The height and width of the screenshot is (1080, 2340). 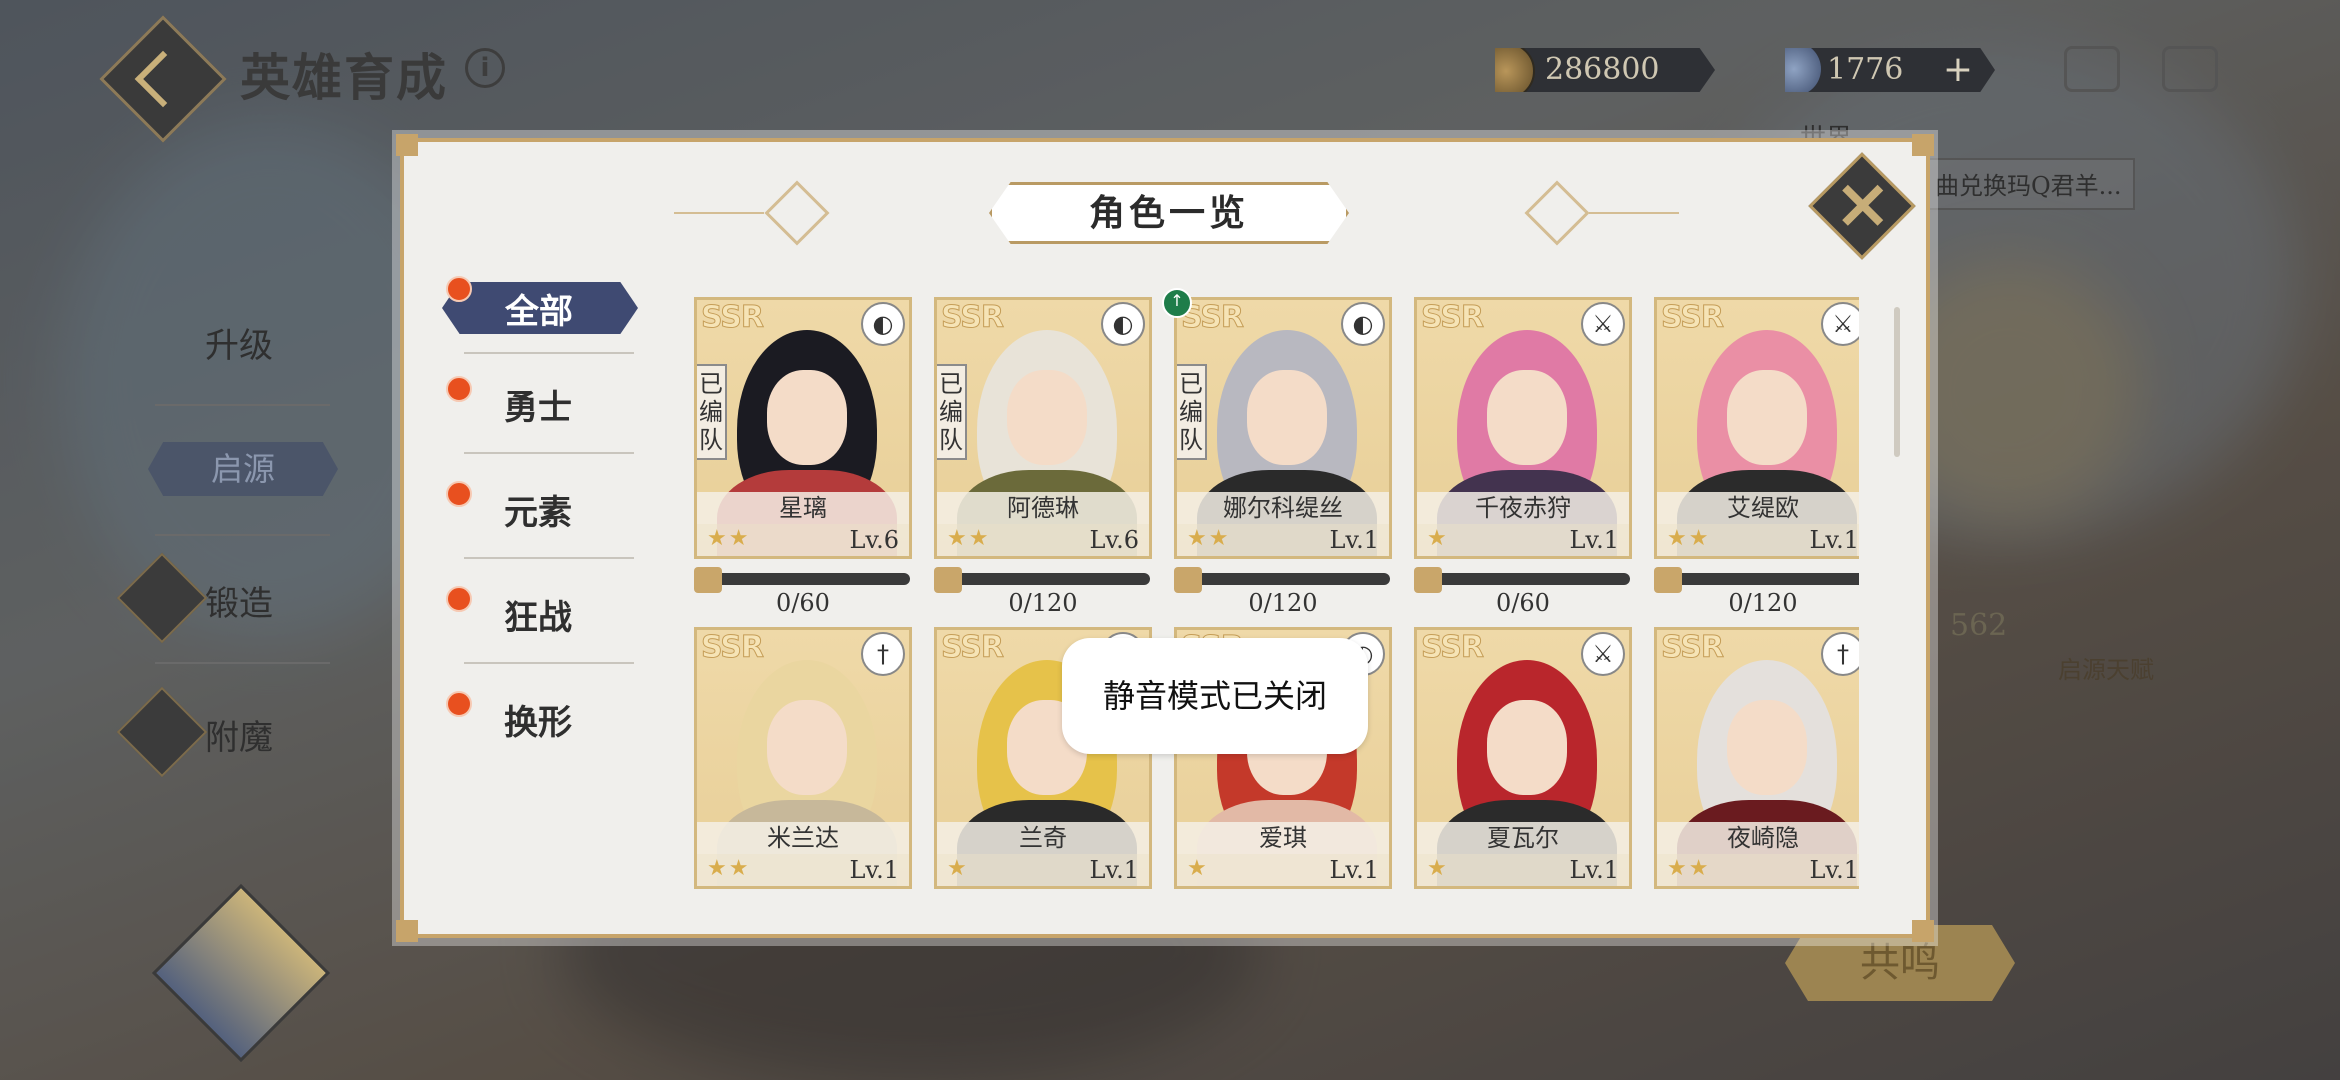 What do you see at coordinates (1862, 206) in the screenshot?
I see `close-button` at bounding box center [1862, 206].